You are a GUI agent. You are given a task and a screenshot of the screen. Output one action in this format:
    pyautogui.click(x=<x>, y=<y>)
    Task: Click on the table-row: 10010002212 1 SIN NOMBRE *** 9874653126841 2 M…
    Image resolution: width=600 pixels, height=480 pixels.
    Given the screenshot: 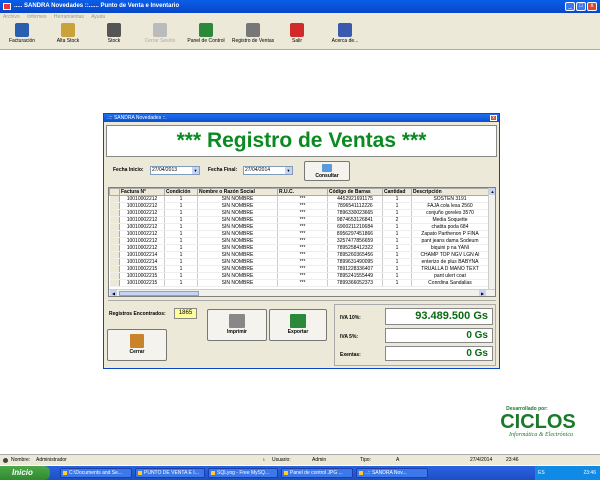 What is the action you would take?
    pyautogui.click(x=299, y=220)
    